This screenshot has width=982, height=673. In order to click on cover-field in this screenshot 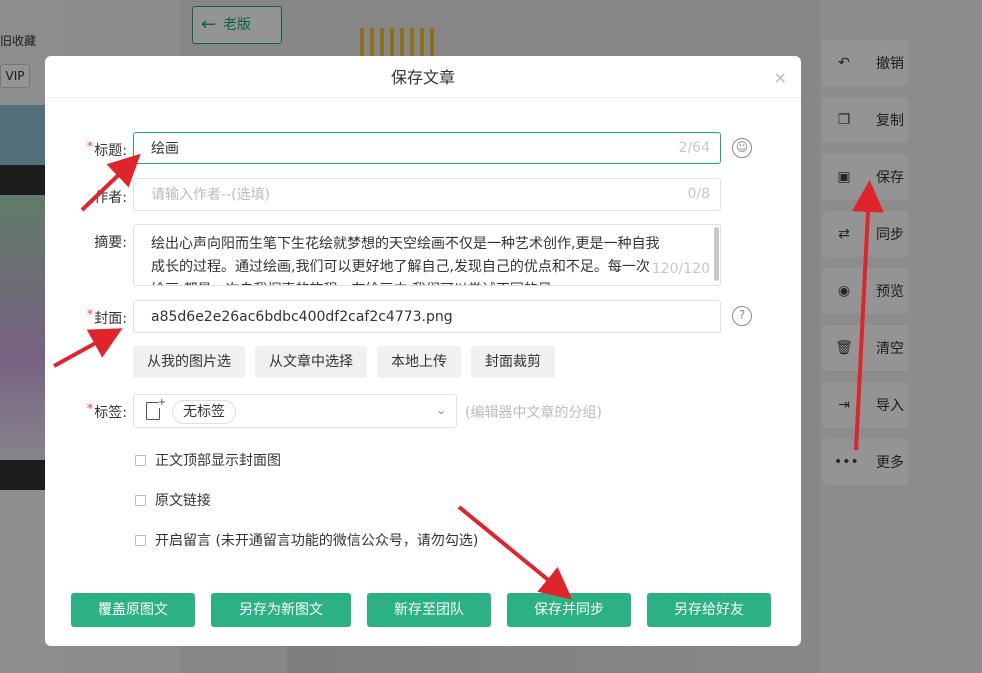, I will do `click(427, 316)`.